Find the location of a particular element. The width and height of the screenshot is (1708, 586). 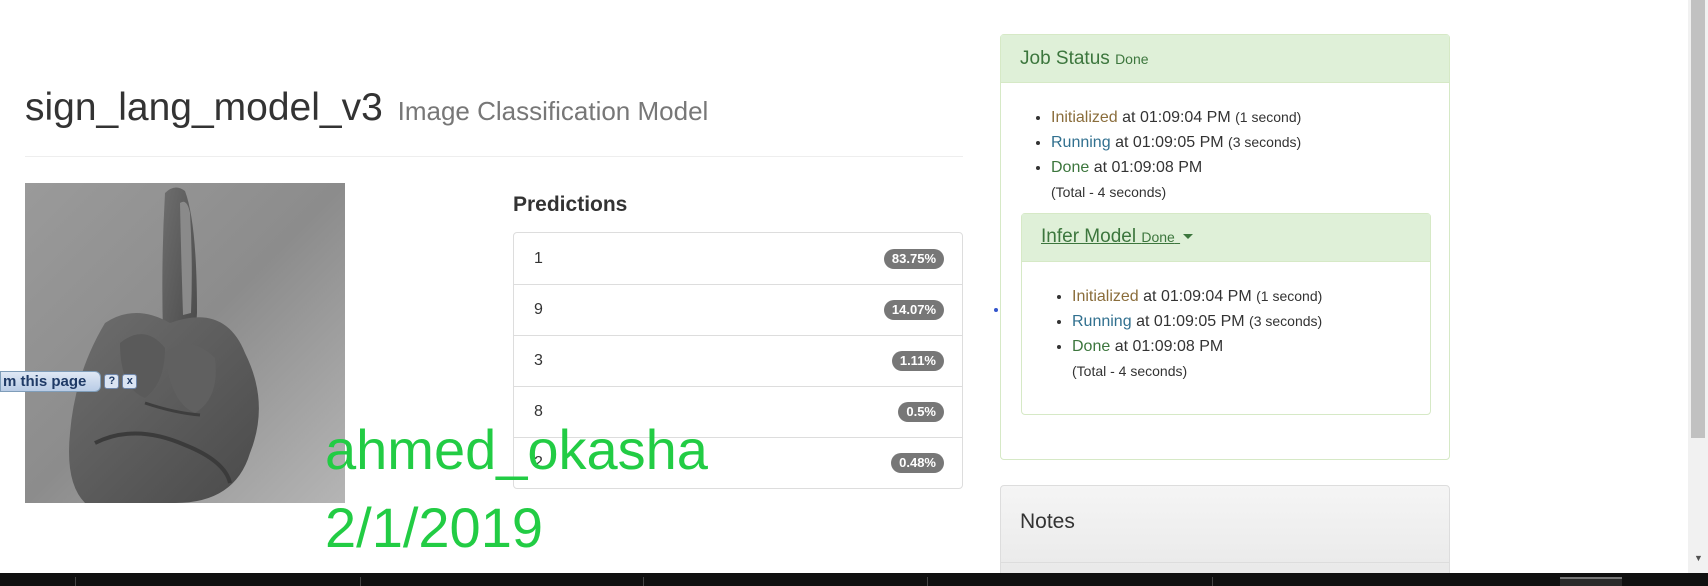

title-divider is located at coordinates (494, 156).